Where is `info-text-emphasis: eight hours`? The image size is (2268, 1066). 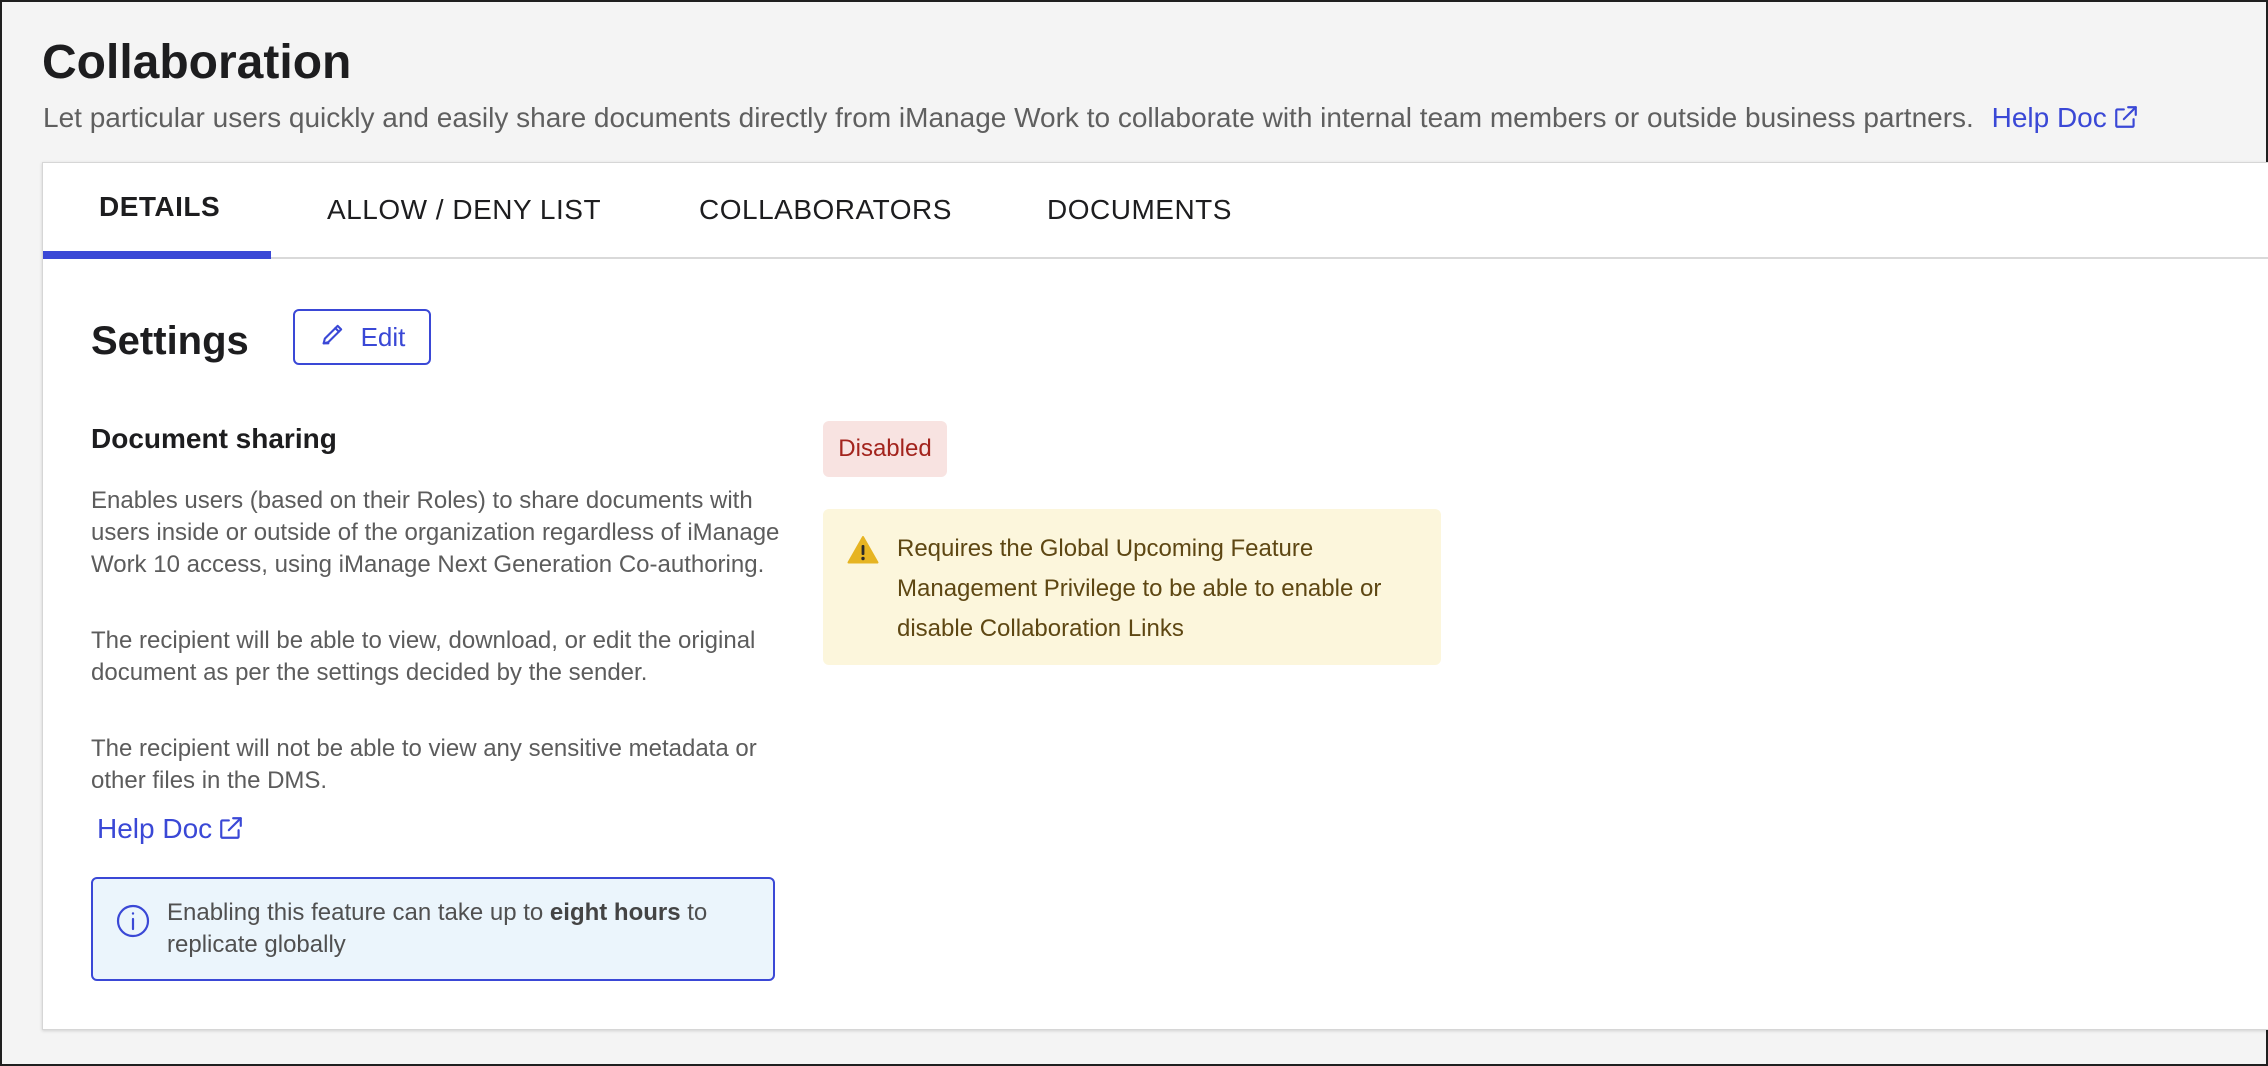 info-text-emphasis: eight hours is located at coordinates (615, 912).